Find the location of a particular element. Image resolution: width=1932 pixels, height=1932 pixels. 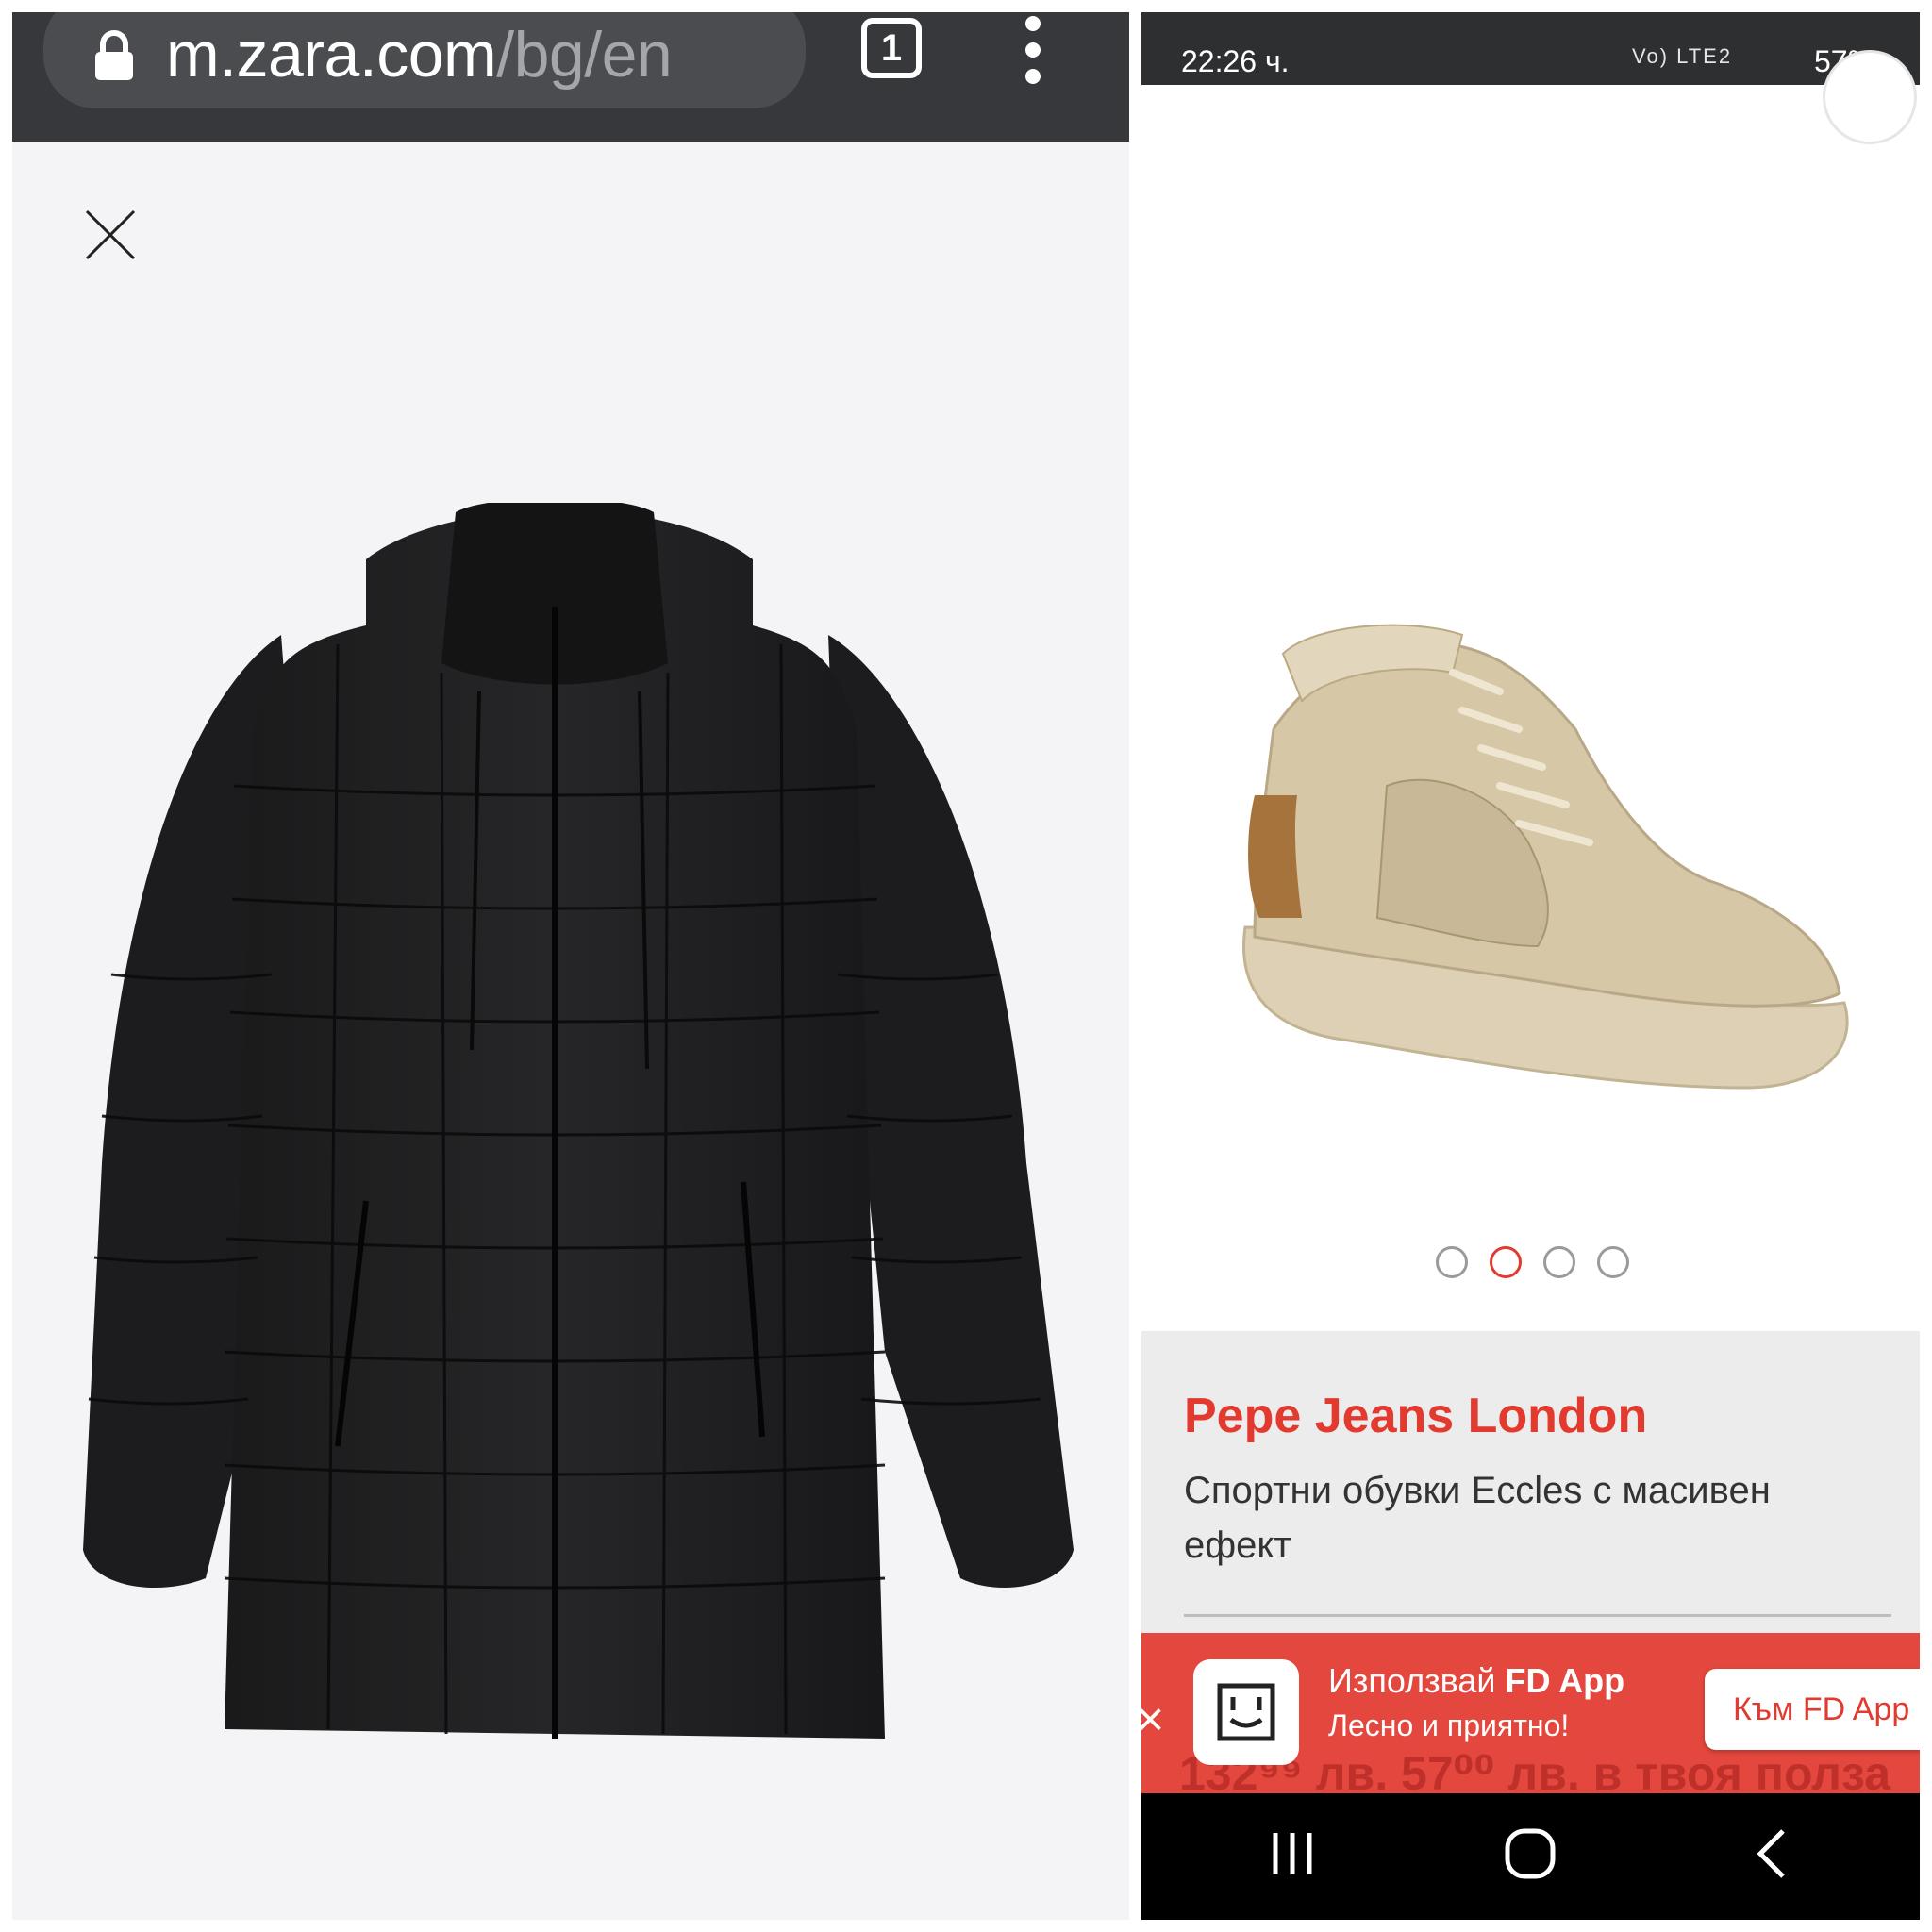

android-status-bar: 22:26 ч. Vo) LTE2 57% is located at coordinates (1530, 49).